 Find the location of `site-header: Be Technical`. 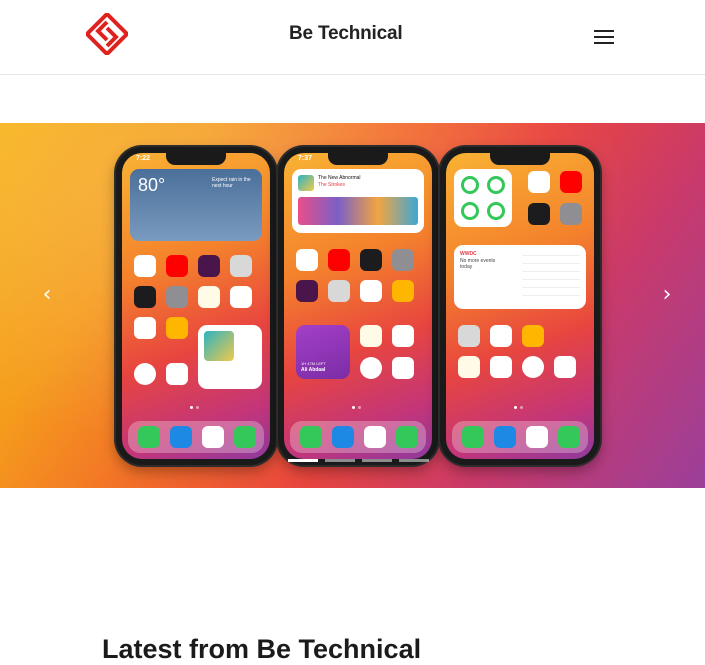

site-header: Be Technical is located at coordinates (352, 37).